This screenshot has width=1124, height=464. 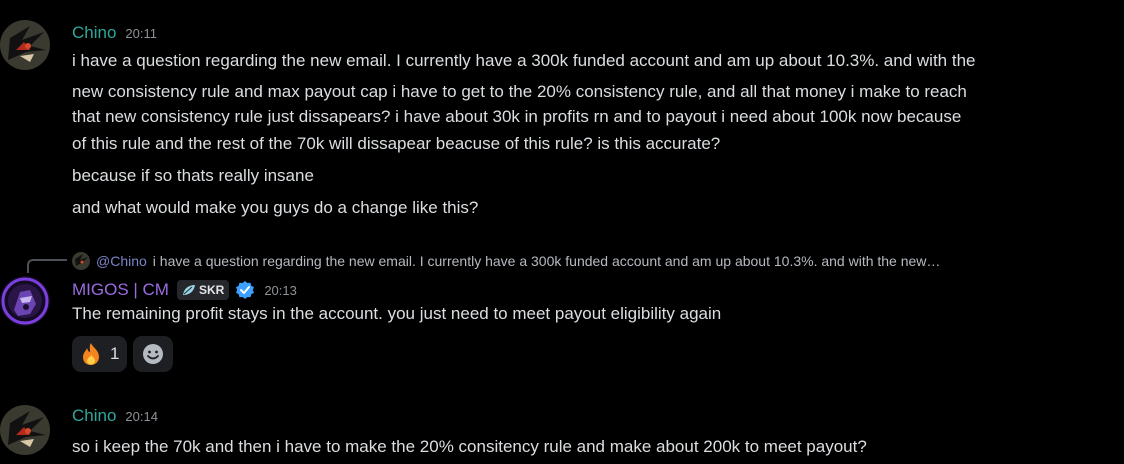 I want to click on reaction-count: 1, so click(x=115, y=353).